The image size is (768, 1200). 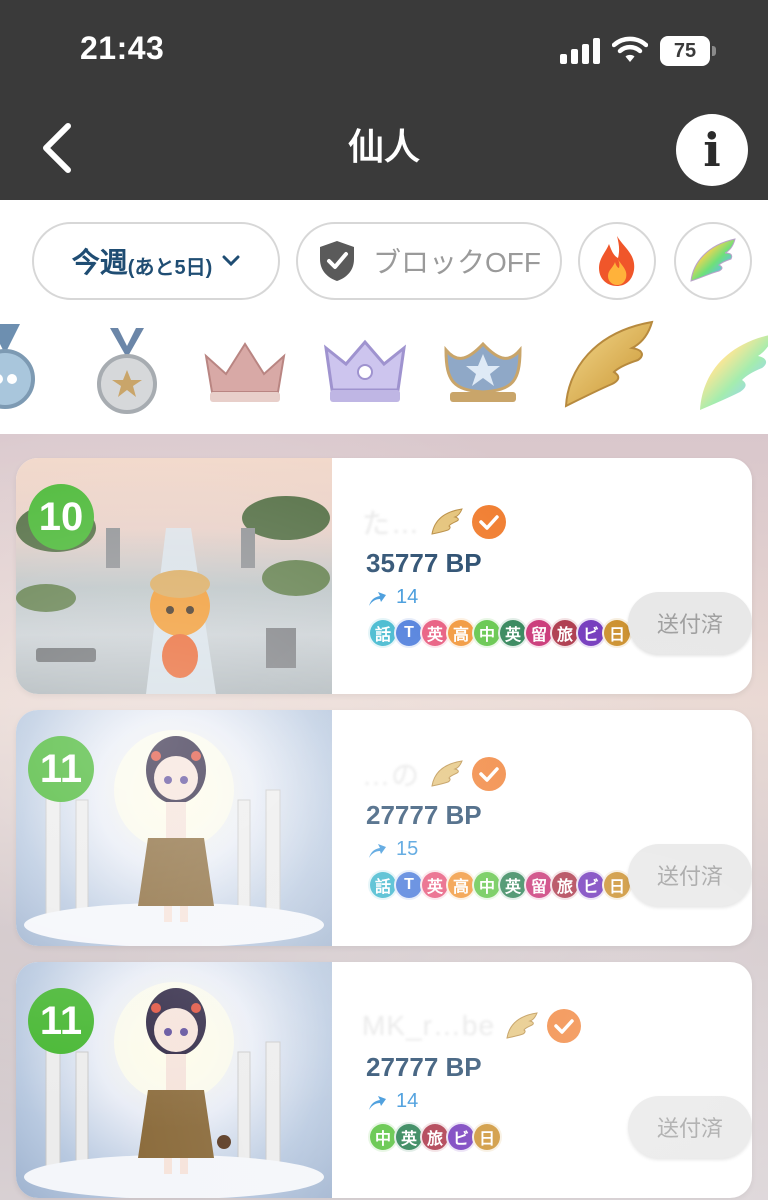 I want to click on block-toggle-button: ブロックOFF, so click(x=429, y=261).